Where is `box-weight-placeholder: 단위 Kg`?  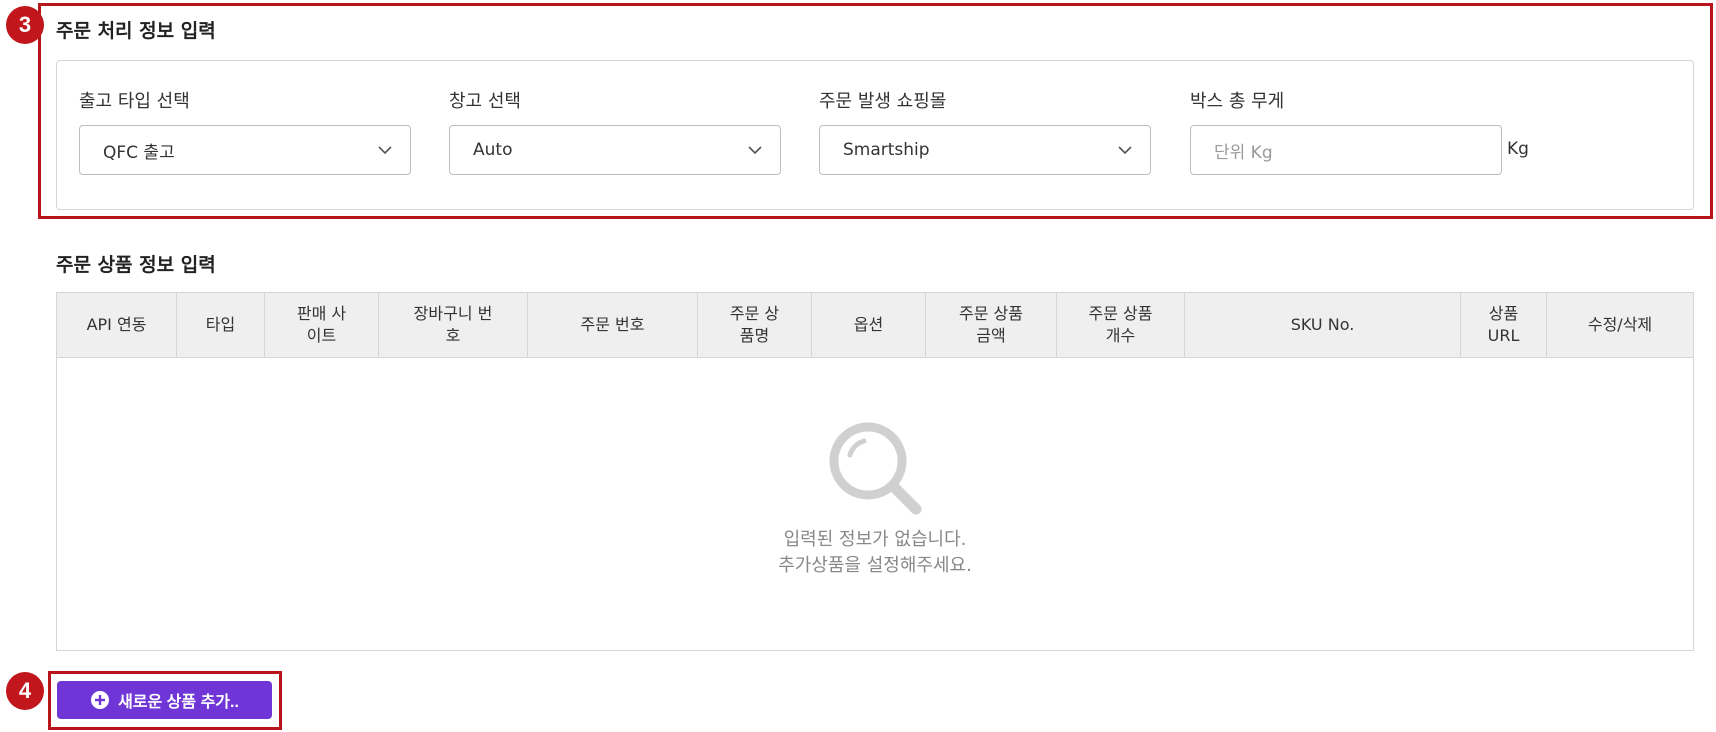
box-weight-placeholder: 단위 Kg is located at coordinates (1243, 152).